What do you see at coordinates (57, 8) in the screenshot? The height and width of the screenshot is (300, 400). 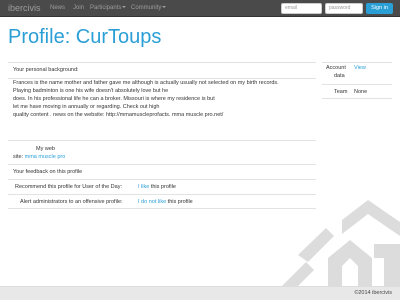 I see `nav-news: News` at bounding box center [57, 8].